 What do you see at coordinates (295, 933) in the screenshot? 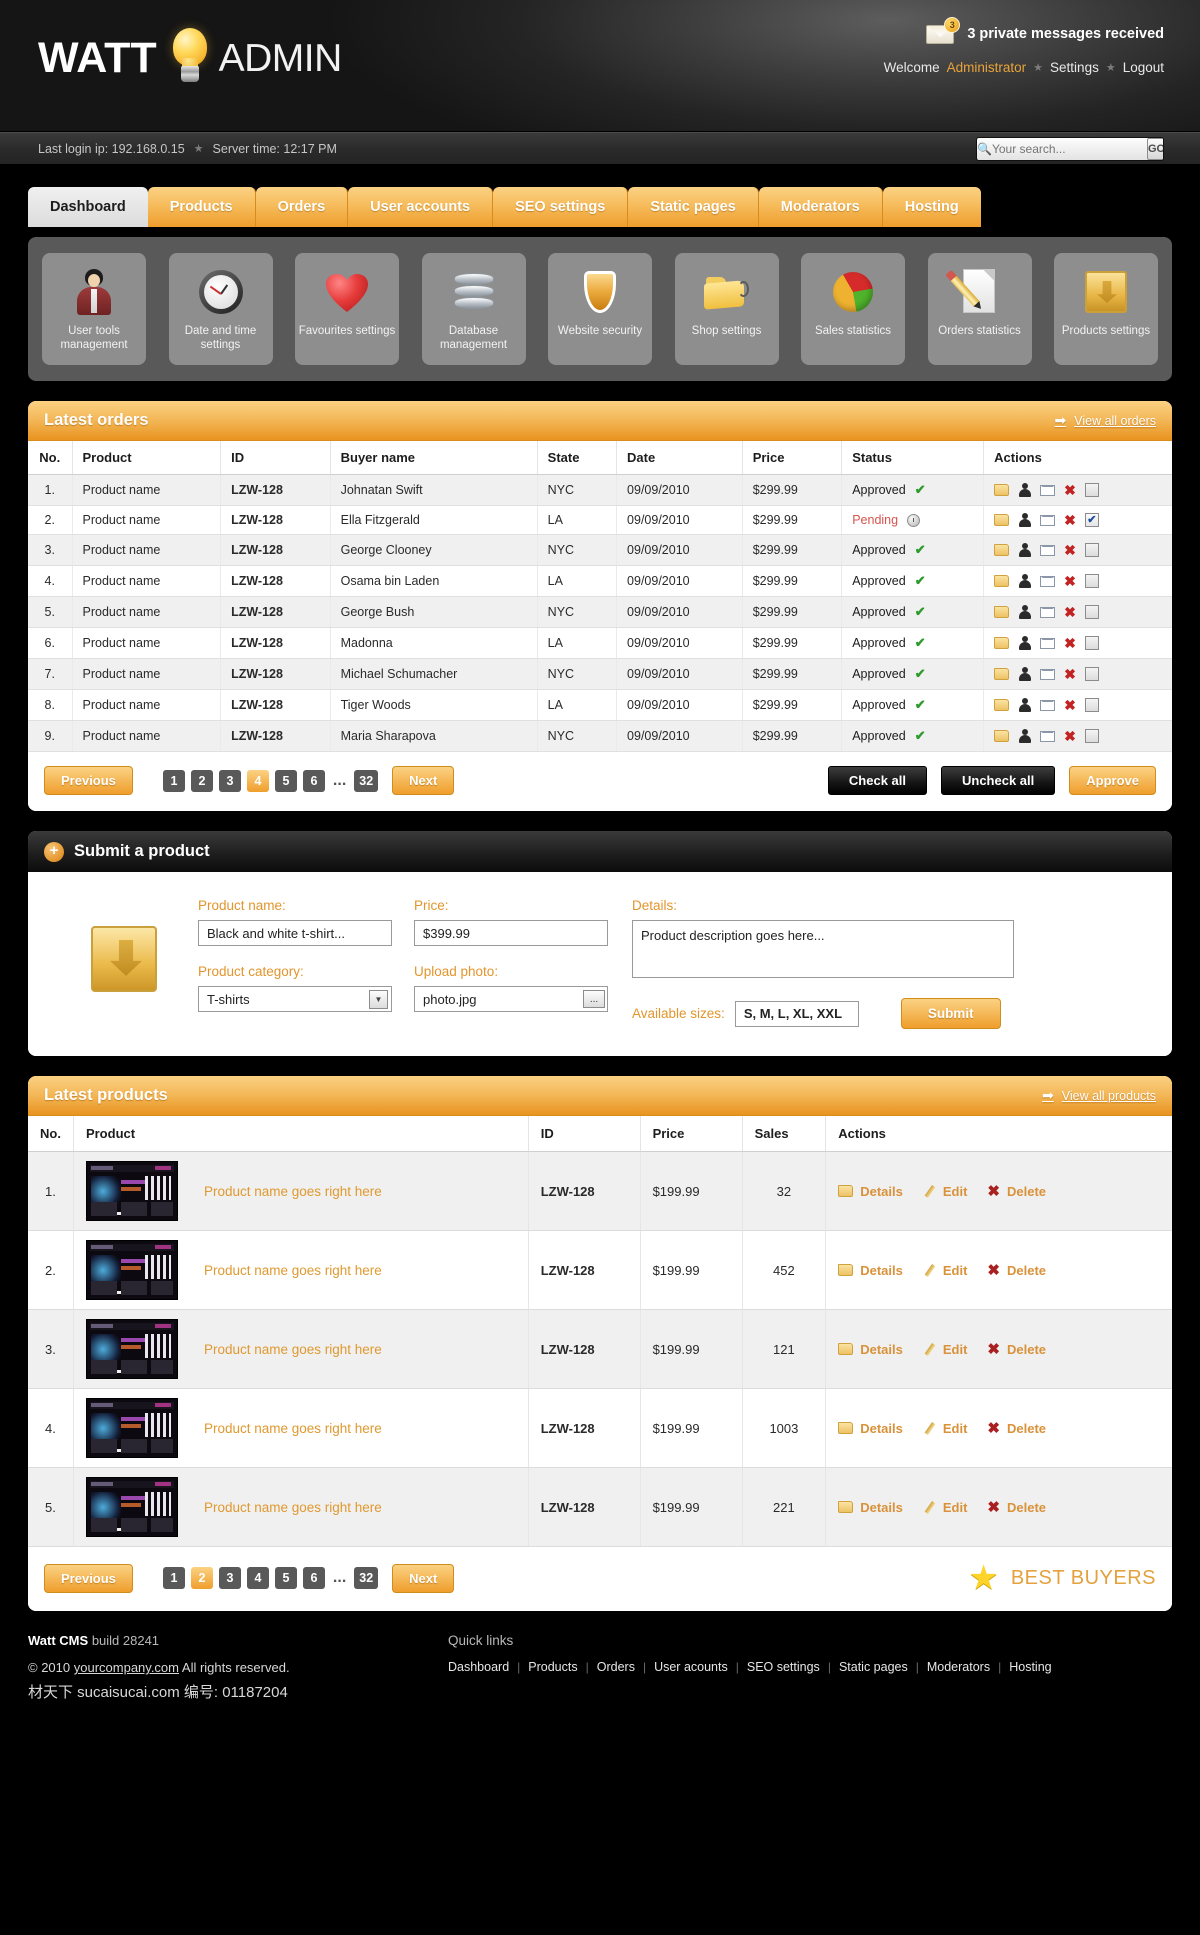
I see `product-name-input` at bounding box center [295, 933].